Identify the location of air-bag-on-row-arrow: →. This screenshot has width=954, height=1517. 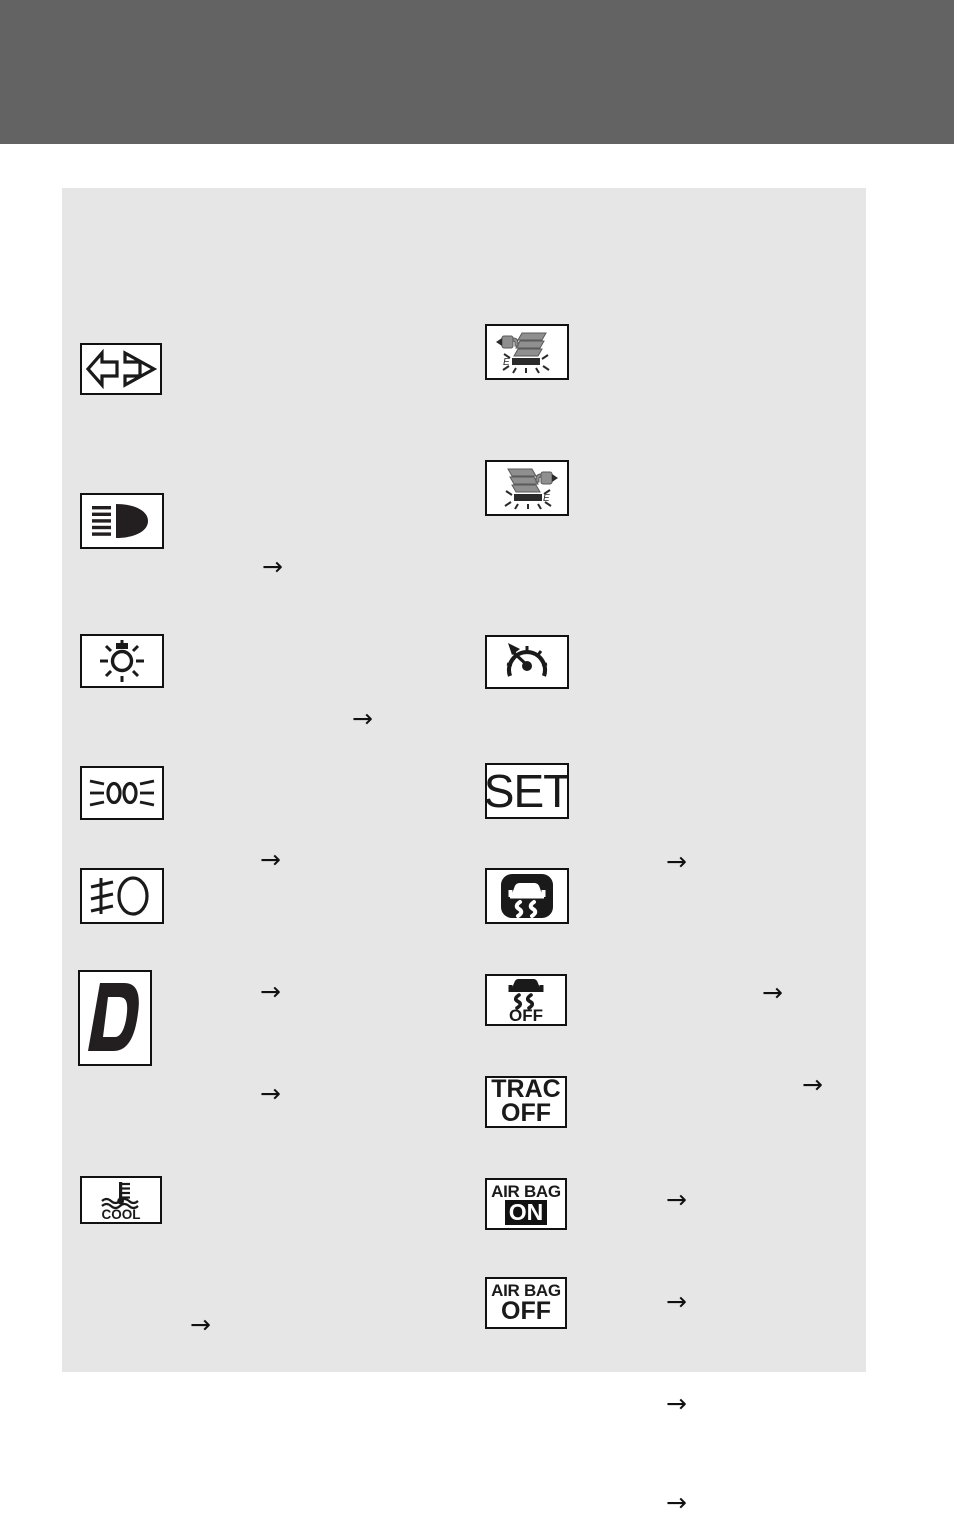
(676, 1403).